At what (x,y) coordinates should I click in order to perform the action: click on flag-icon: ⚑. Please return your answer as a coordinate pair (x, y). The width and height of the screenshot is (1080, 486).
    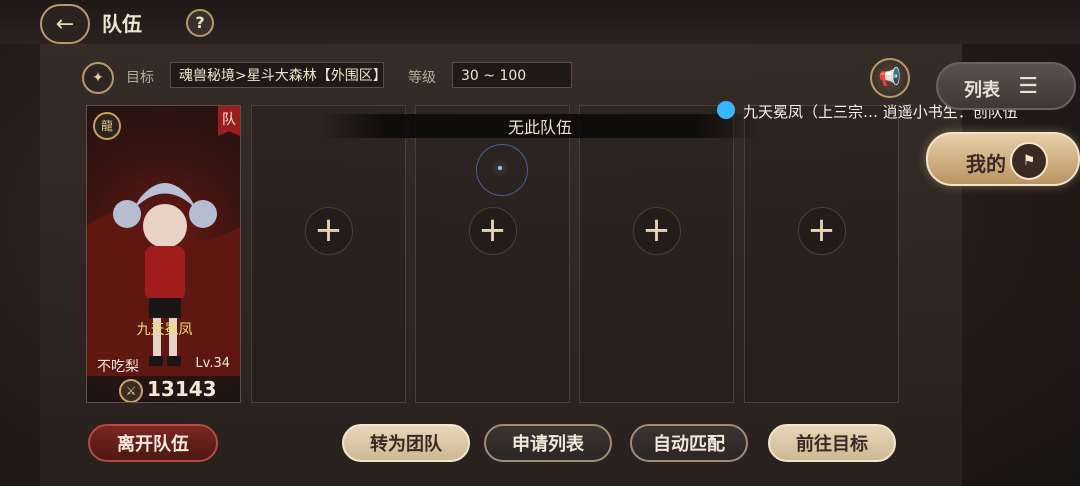
    Looking at the image, I should click on (1029, 161).